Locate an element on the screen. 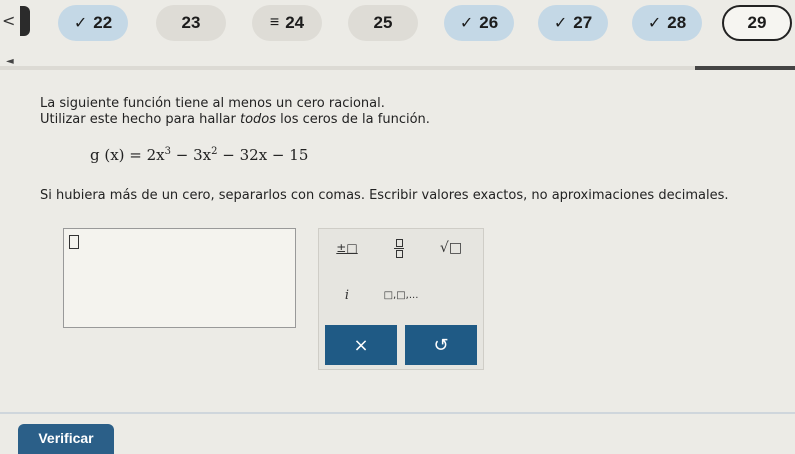  fraction-button is located at coordinates (399, 248).